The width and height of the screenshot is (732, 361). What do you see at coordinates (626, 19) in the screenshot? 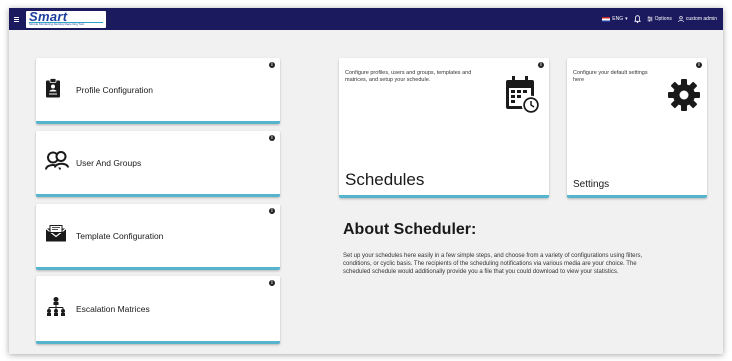
I see `chevron-down-icon: ▾` at bounding box center [626, 19].